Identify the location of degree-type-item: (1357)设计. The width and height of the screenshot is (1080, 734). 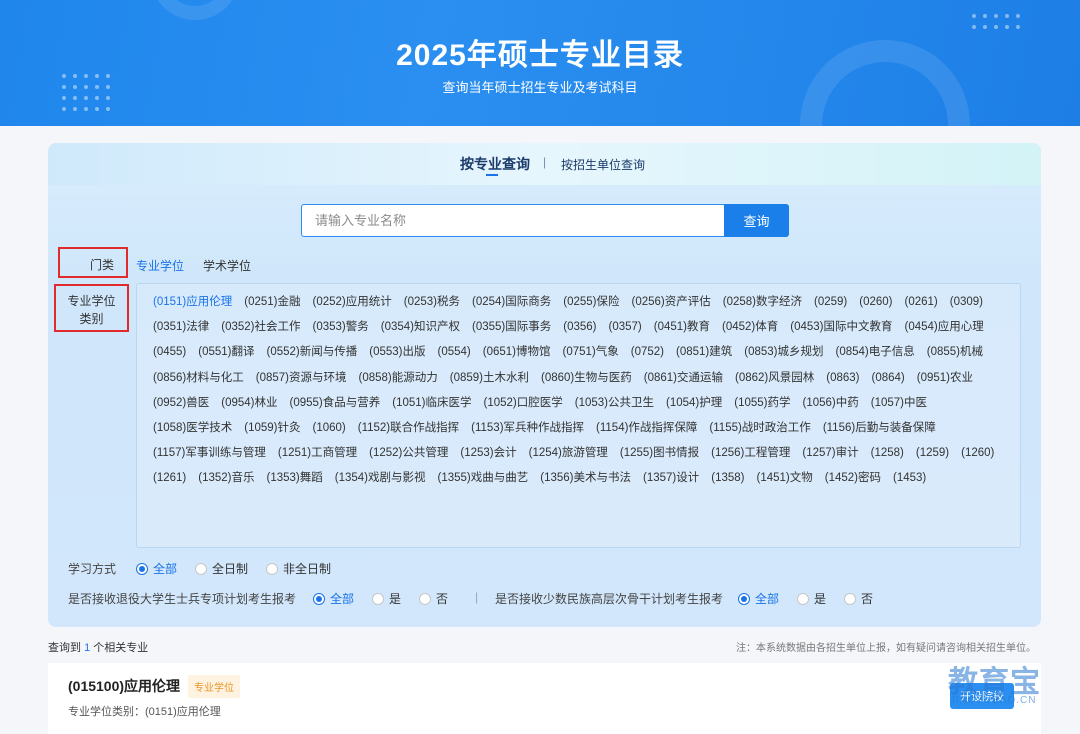
(671, 478).